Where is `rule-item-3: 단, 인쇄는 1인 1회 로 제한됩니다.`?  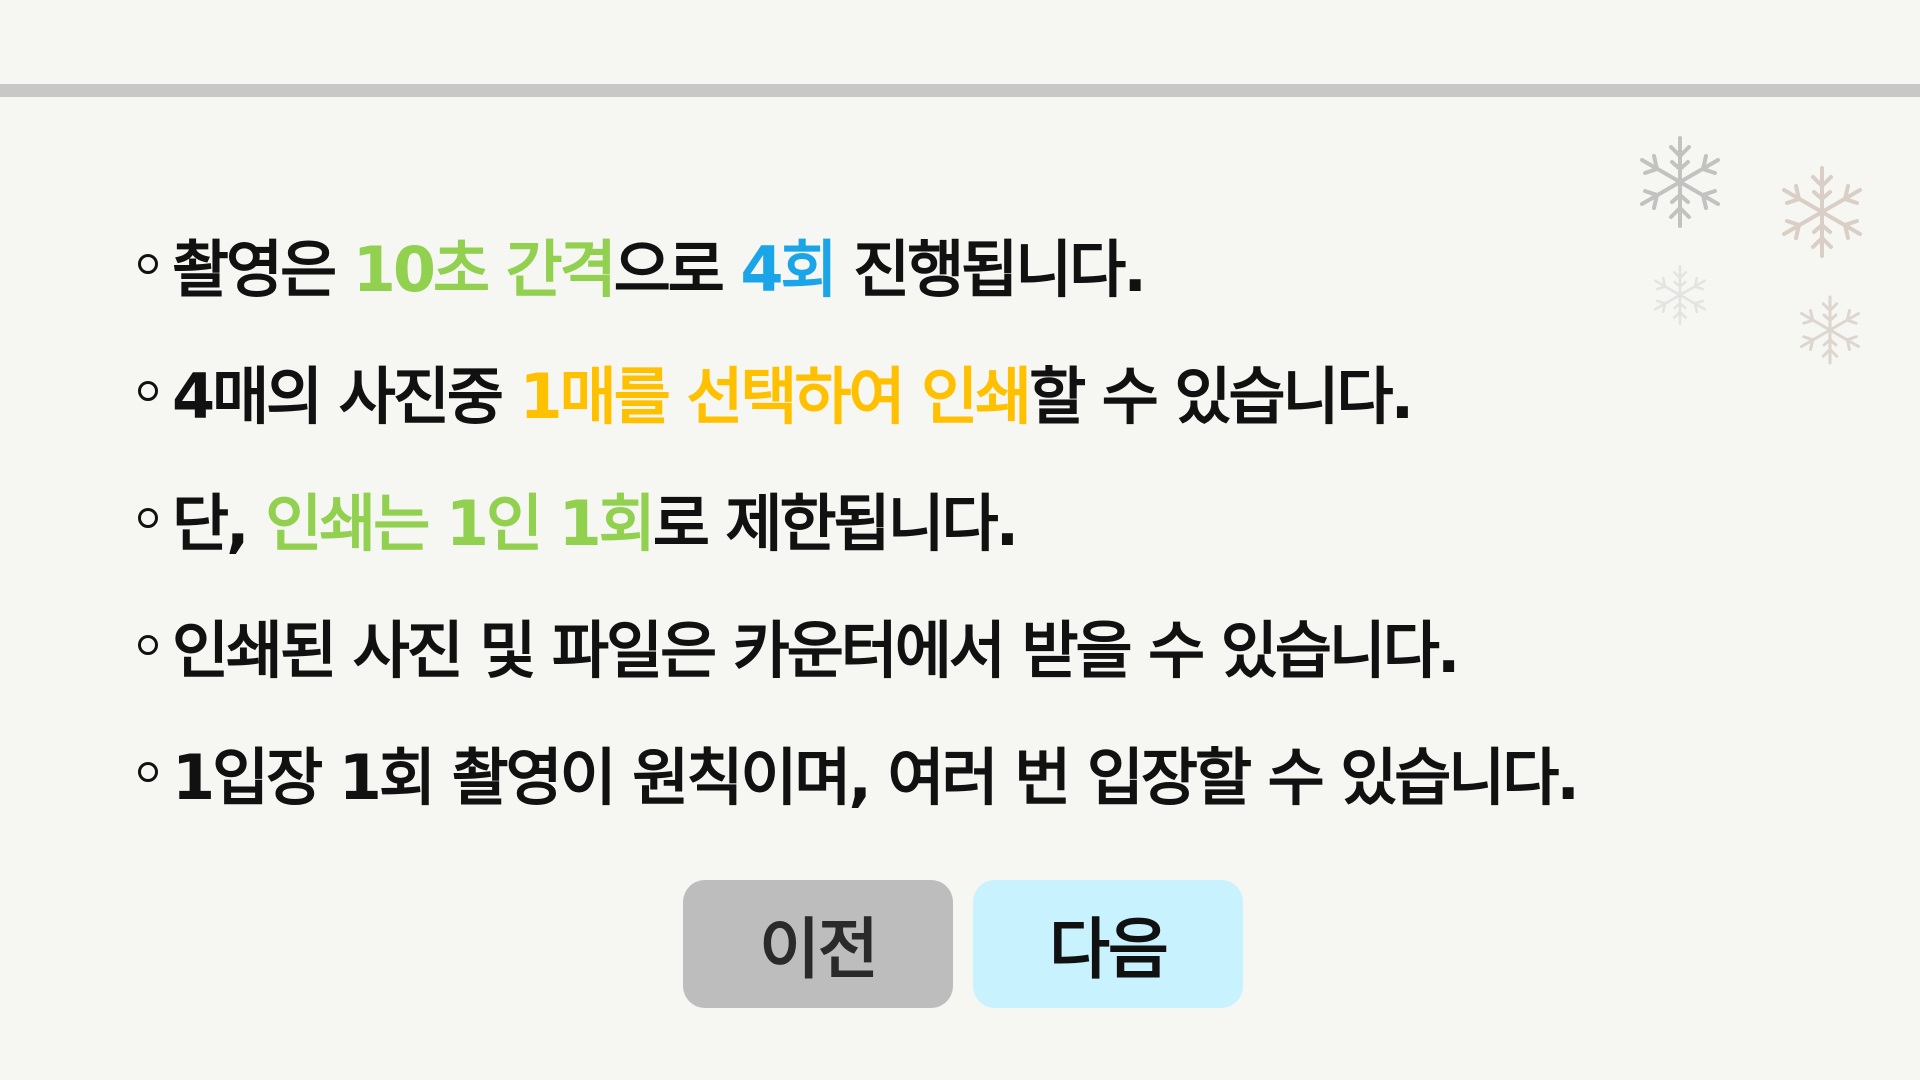
rule-item-3: 단, 인쇄는 1인 1회 로 제한됩니다. is located at coordinates (857, 517).